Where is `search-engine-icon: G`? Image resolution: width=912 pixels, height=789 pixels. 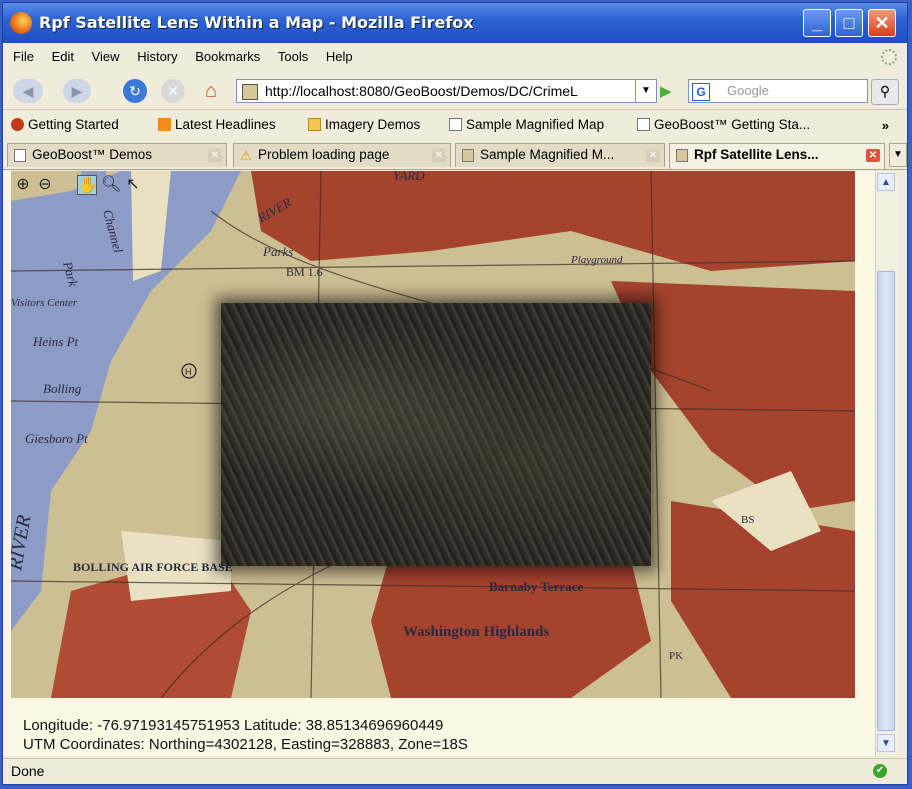
search-engine-icon: G is located at coordinates (701, 92).